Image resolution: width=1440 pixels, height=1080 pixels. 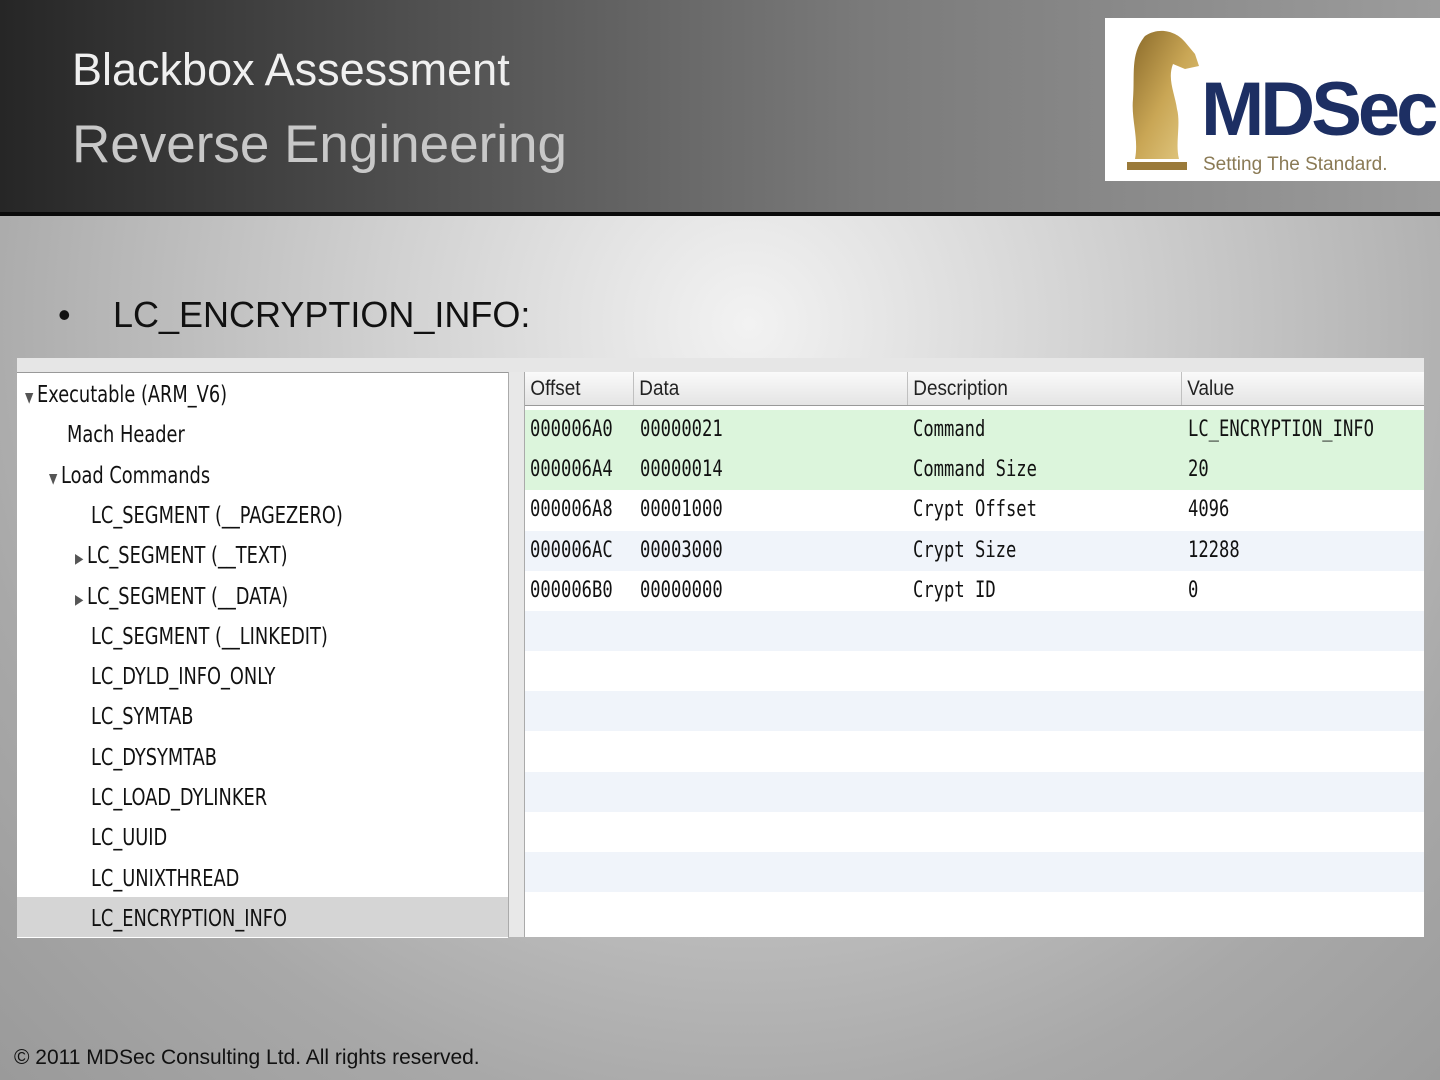 I want to click on table-row: 000006B0 00000000 Crypt ID 0, so click(x=974, y=590).